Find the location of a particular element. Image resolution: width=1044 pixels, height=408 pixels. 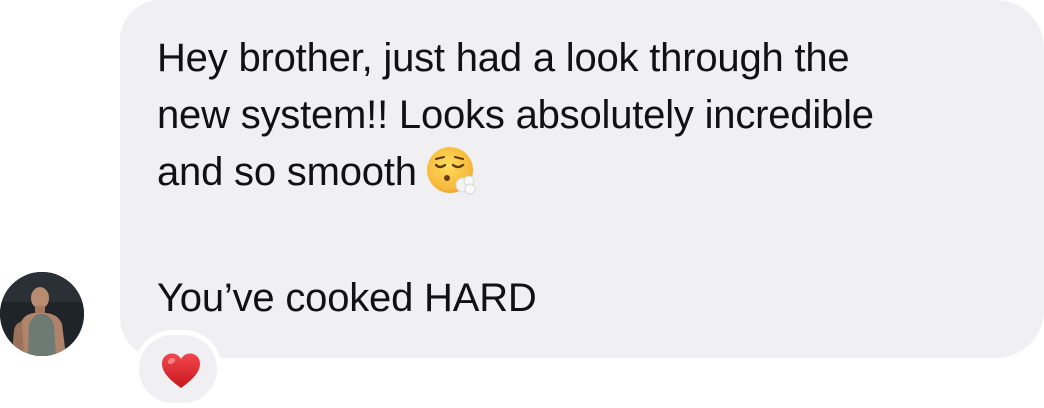

avatar-photo is located at coordinates (42, 314).